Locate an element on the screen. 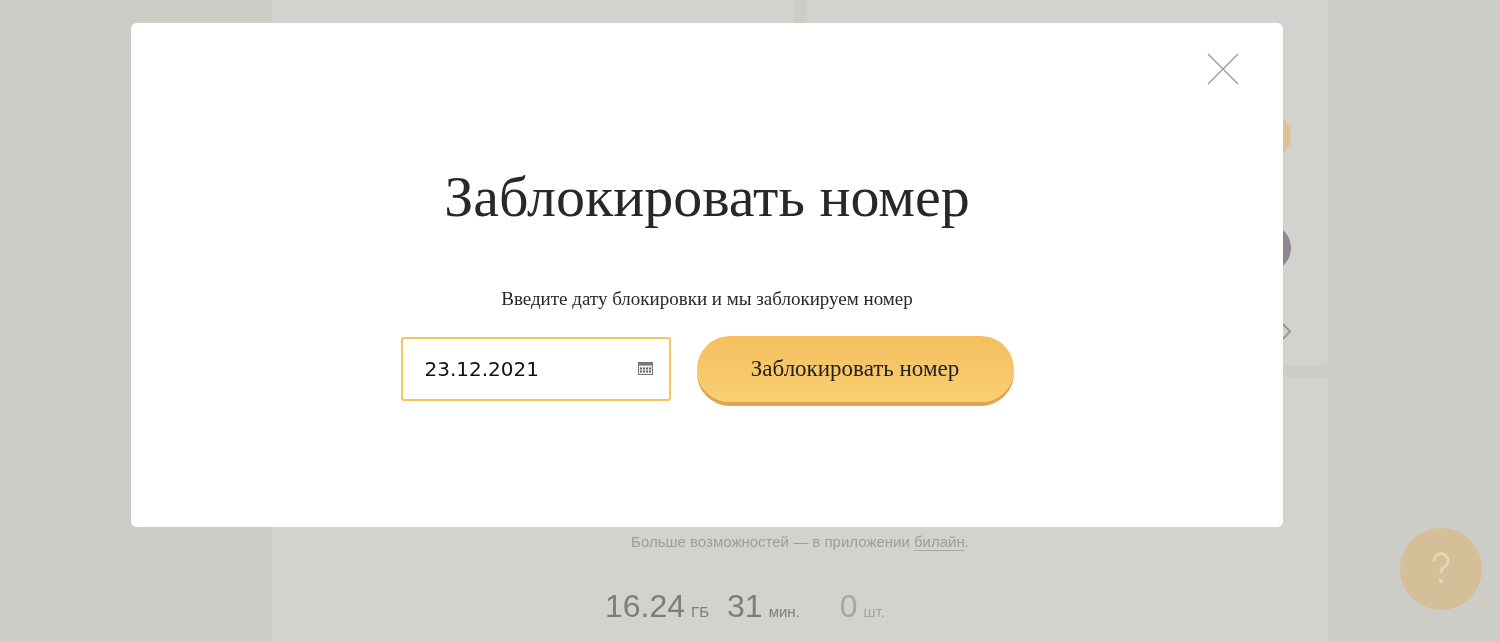  date-field: 23.12.2021 is located at coordinates (535, 369).